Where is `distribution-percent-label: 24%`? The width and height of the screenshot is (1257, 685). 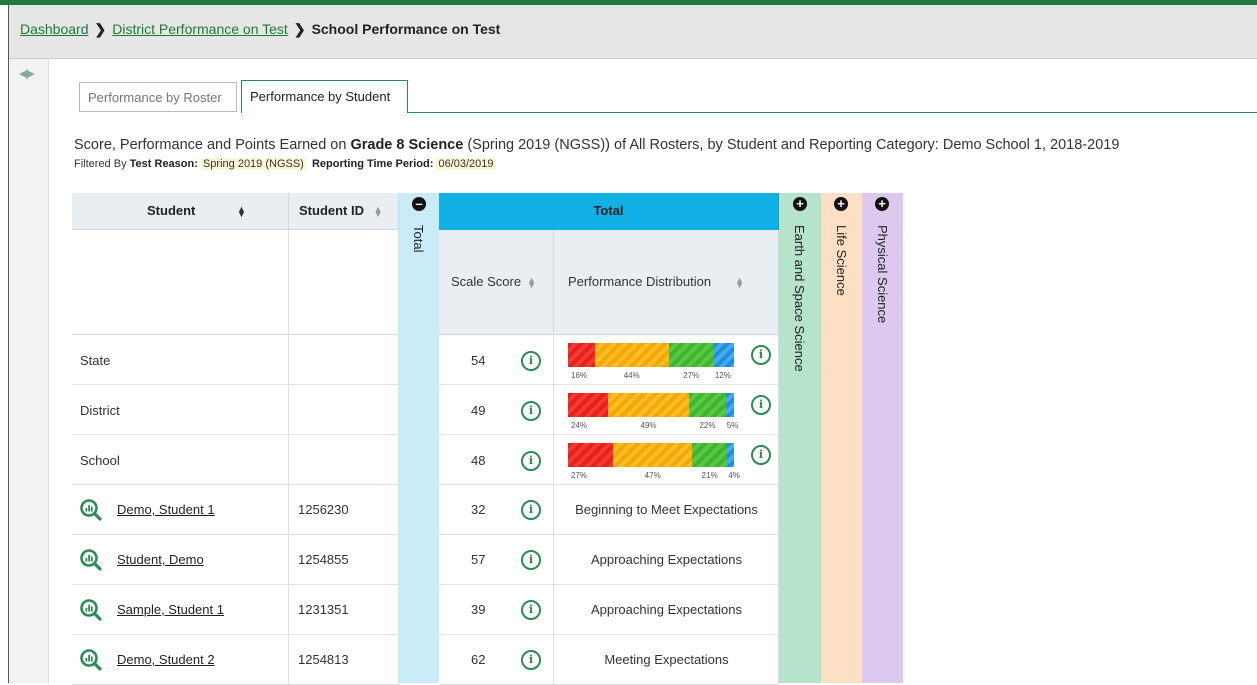 distribution-percent-label: 24% is located at coordinates (579, 425).